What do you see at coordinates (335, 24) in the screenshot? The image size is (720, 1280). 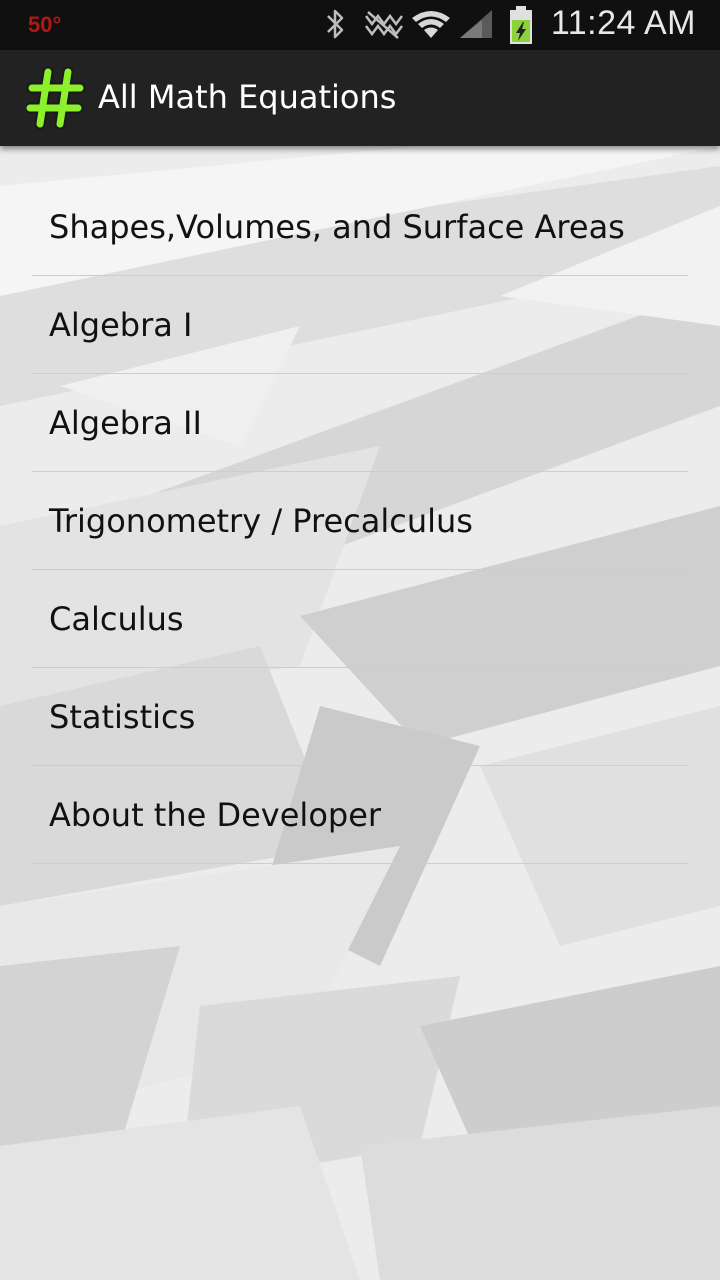 I see `bluetooth-icon` at bounding box center [335, 24].